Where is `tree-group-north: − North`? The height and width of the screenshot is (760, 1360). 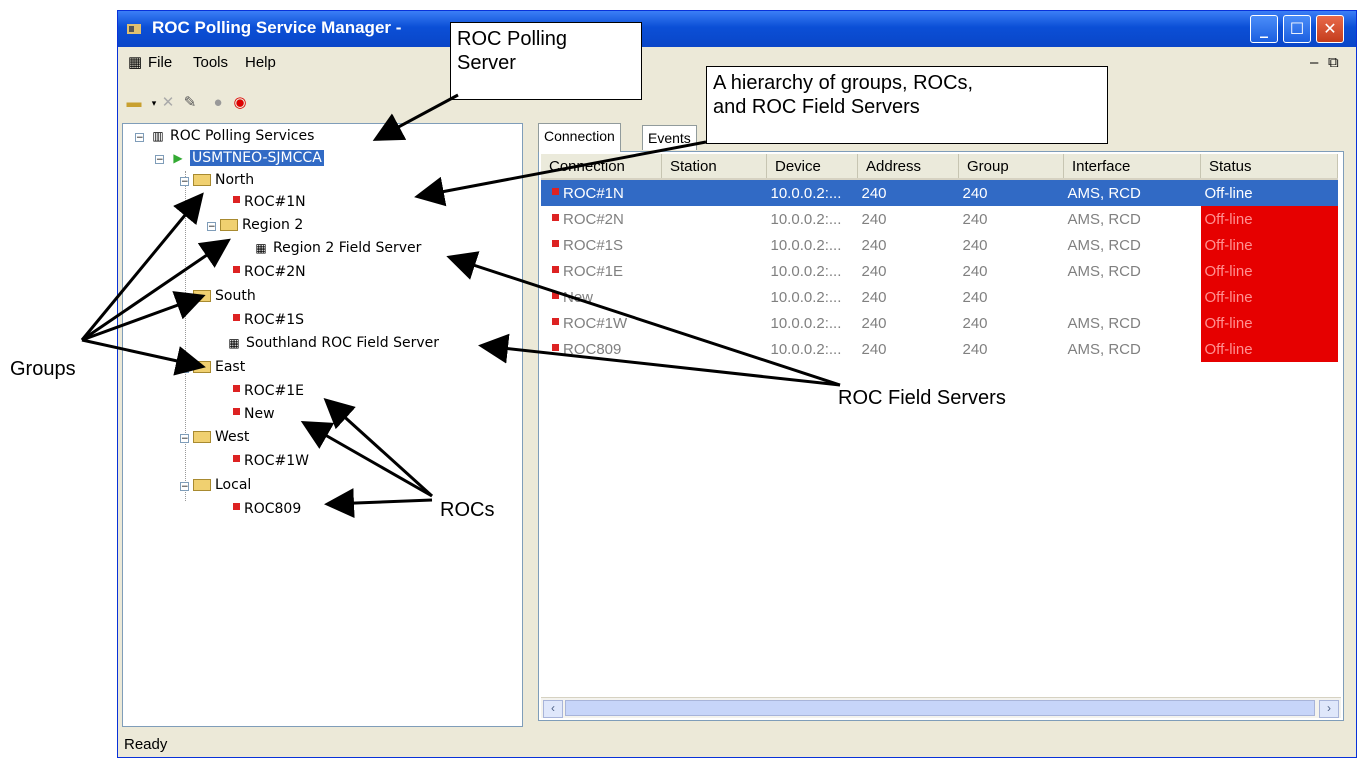
tree-group-north: − North is located at coordinates (217, 180).